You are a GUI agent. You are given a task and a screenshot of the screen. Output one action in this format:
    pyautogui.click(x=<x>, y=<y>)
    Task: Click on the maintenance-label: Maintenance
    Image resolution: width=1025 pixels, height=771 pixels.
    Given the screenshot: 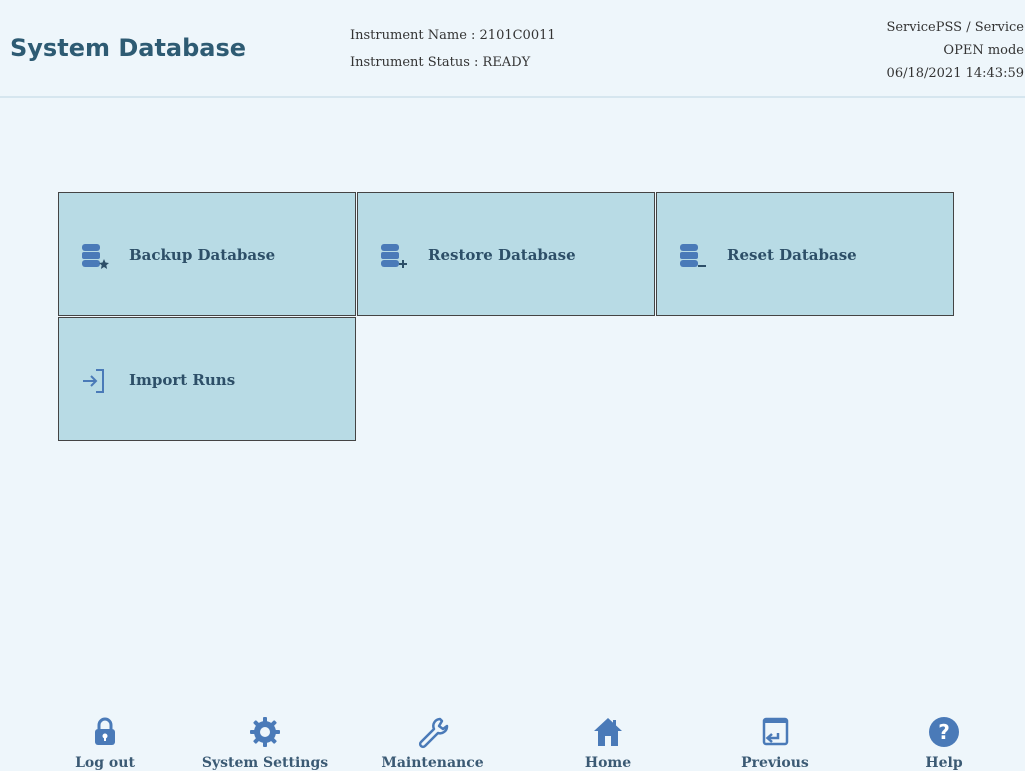 What is the action you would take?
    pyautogui.click(x=432, y=763)
    